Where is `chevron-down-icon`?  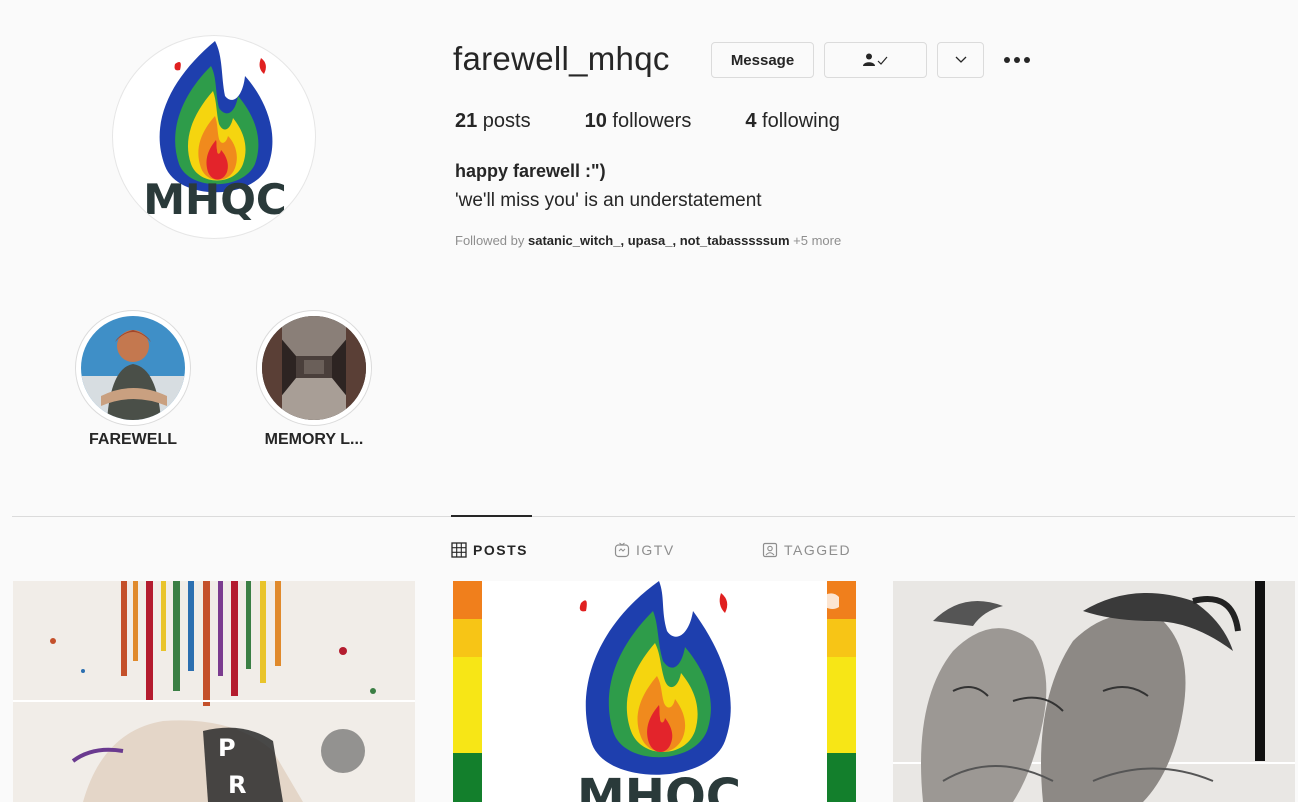
chevron-down-icon is located at coordinates (960, 59).